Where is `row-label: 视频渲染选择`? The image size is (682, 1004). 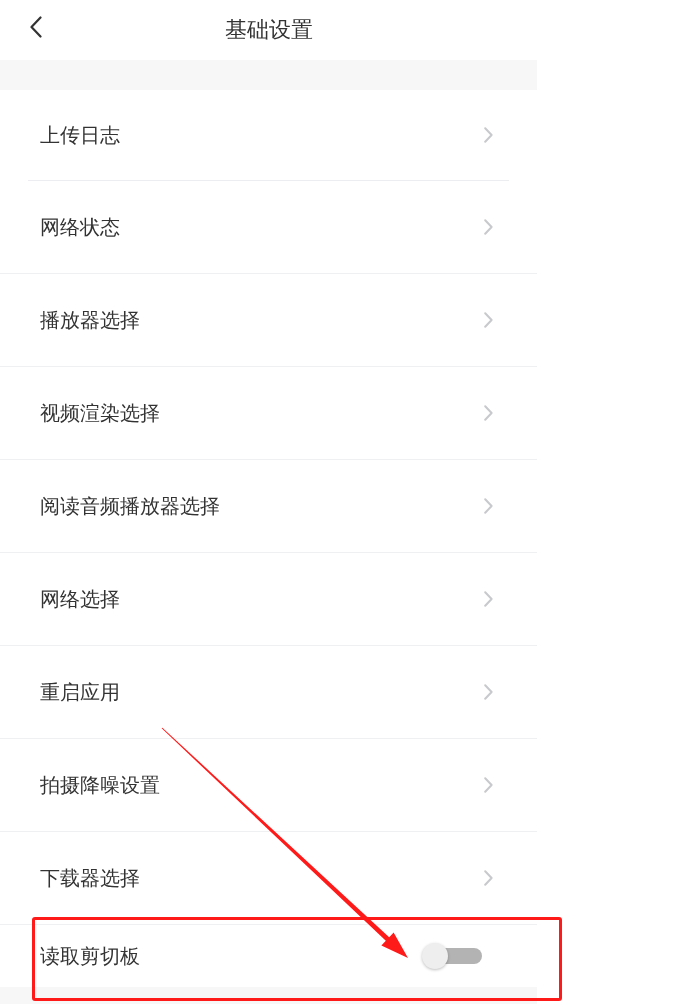 row-label: 视频渲染选择 is located at coordinates (100, 413).